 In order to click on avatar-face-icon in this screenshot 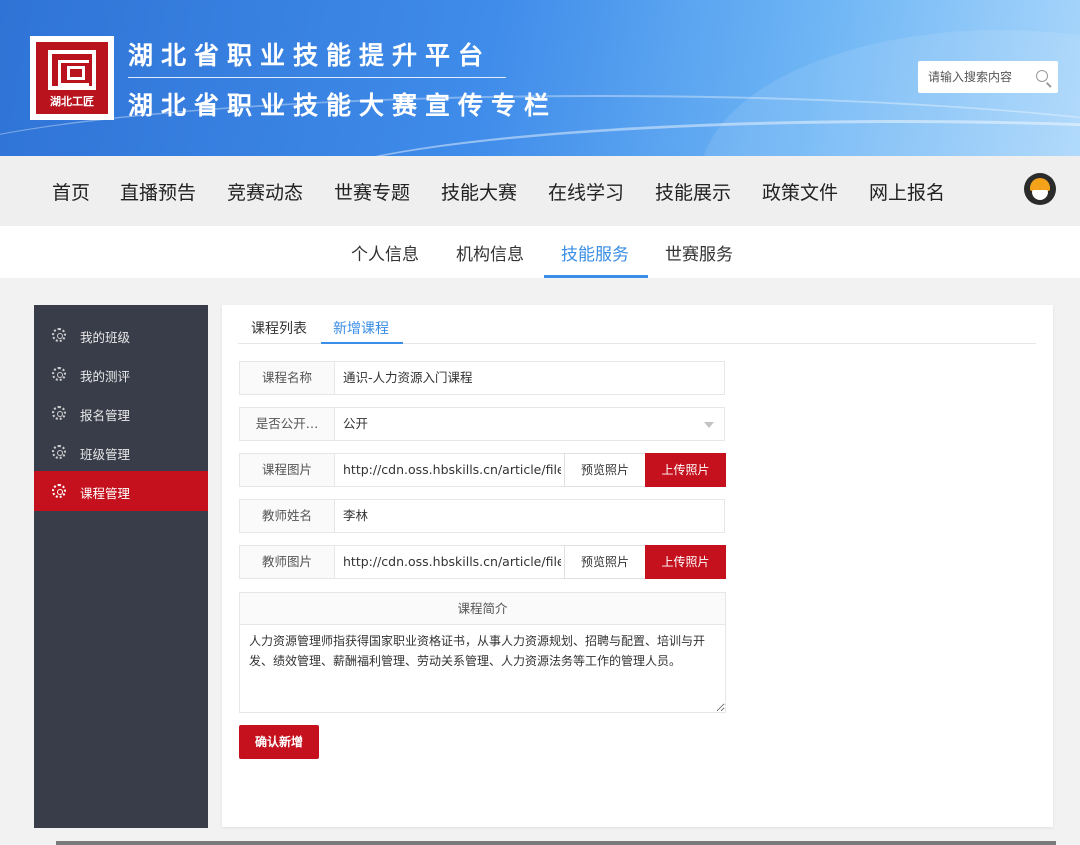, I will do `click(1040, 195)`.